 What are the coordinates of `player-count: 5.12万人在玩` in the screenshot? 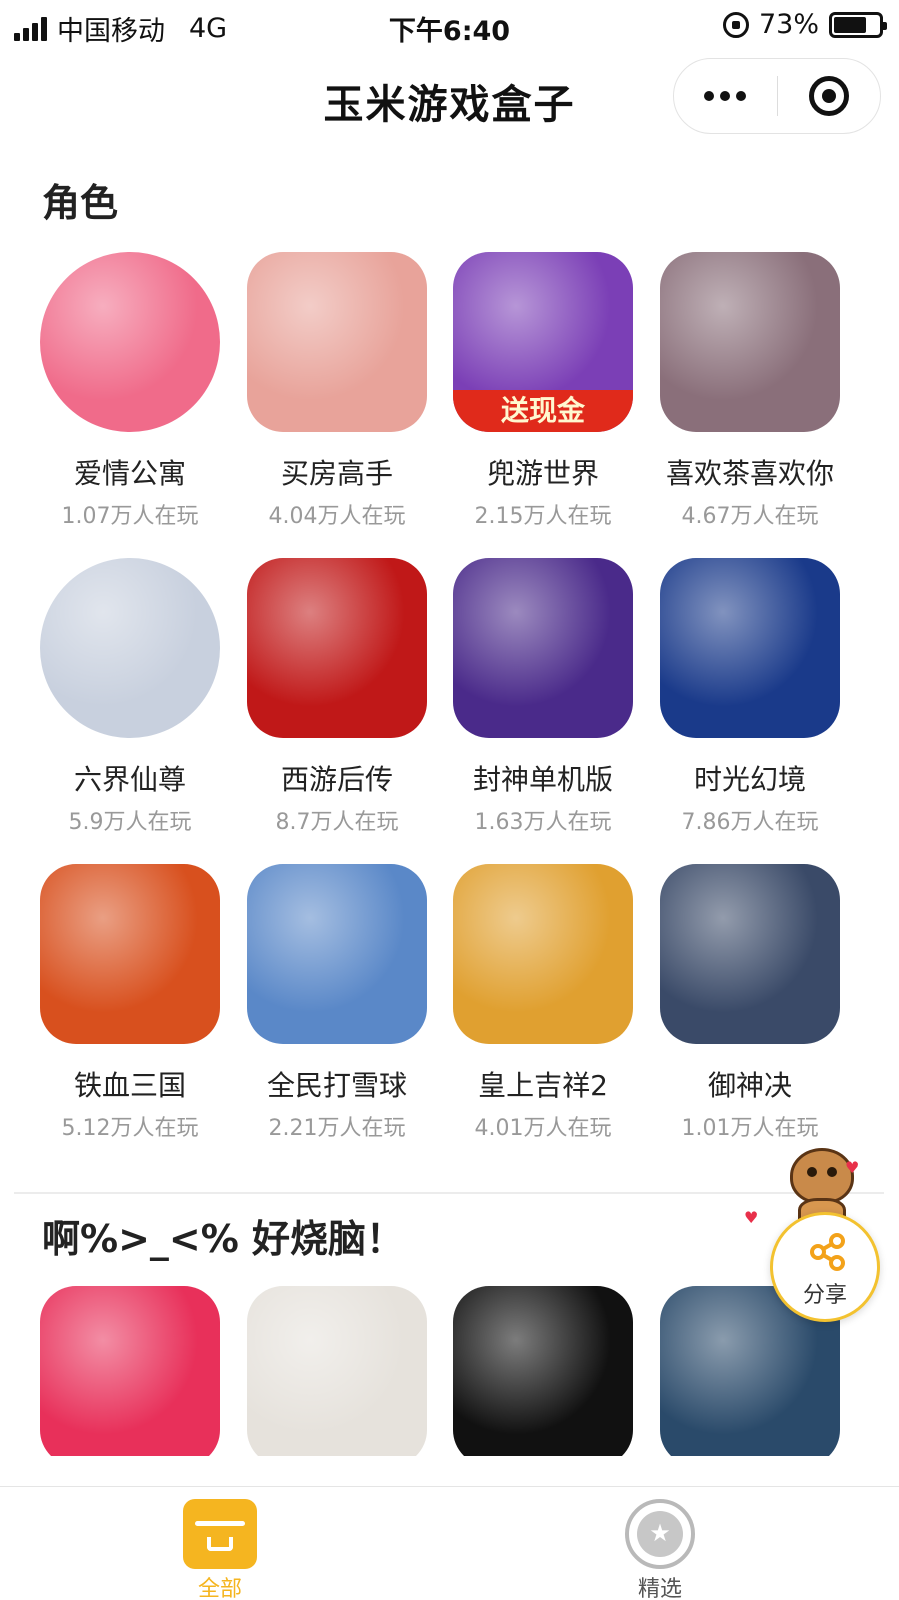 It's located at (130, 1128).